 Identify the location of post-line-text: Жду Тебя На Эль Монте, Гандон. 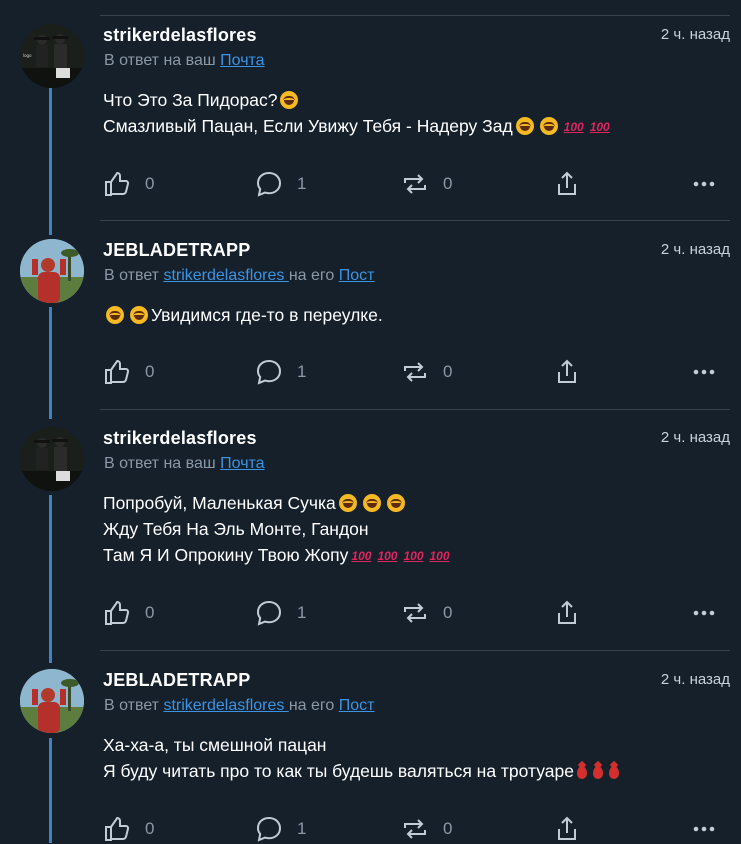
(236, 529).